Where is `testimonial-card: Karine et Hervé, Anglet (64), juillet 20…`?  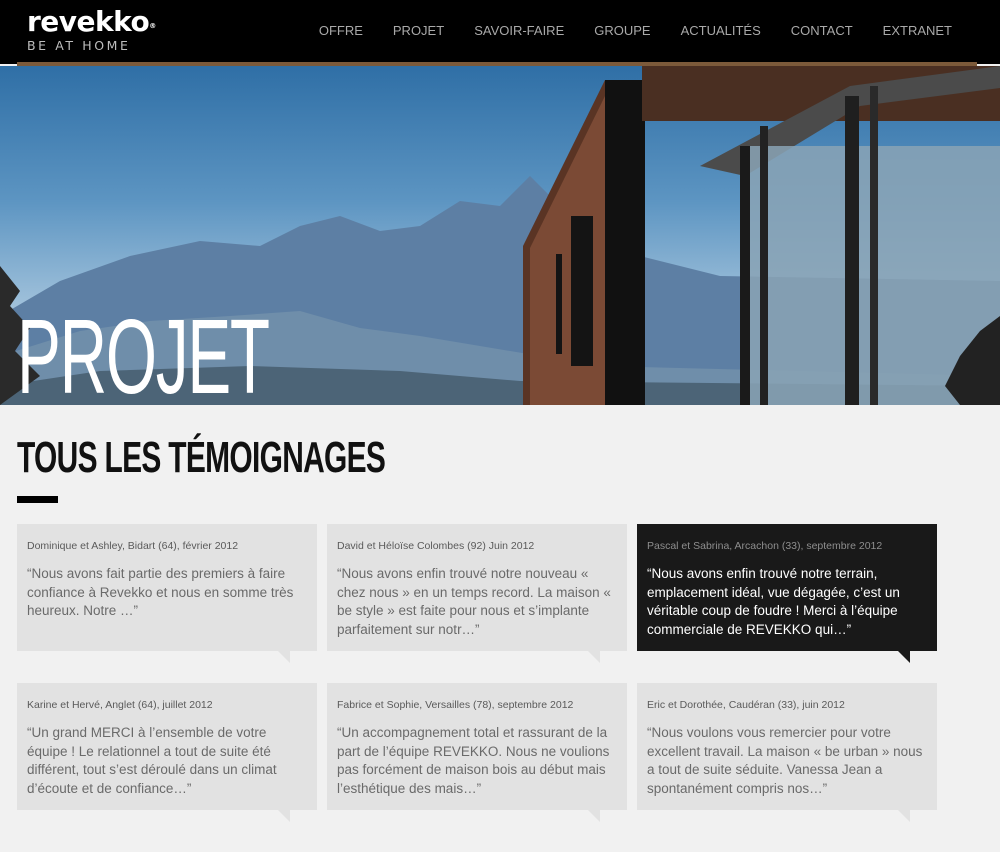 testimonial-card: Karine et Hervé, Anglet (64), juillet 20… is located at coordinates (167, 746).